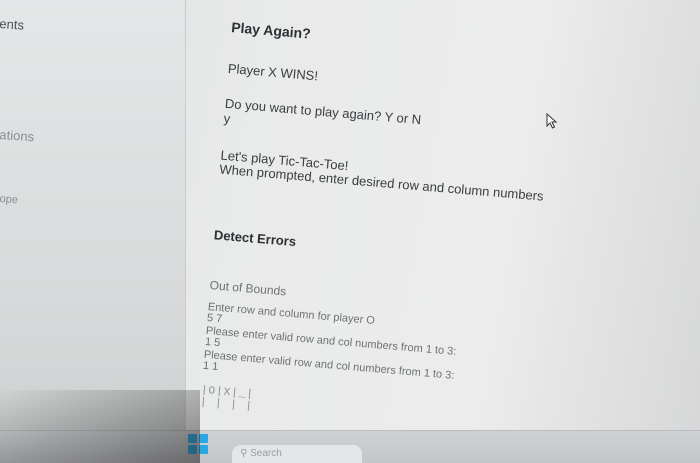 The width and height of the screenshot is (700, 463). What do you see at coordinates (198, 444) in the screenshot?
I see `windows-start-icon` at bounding box center [198, 444].